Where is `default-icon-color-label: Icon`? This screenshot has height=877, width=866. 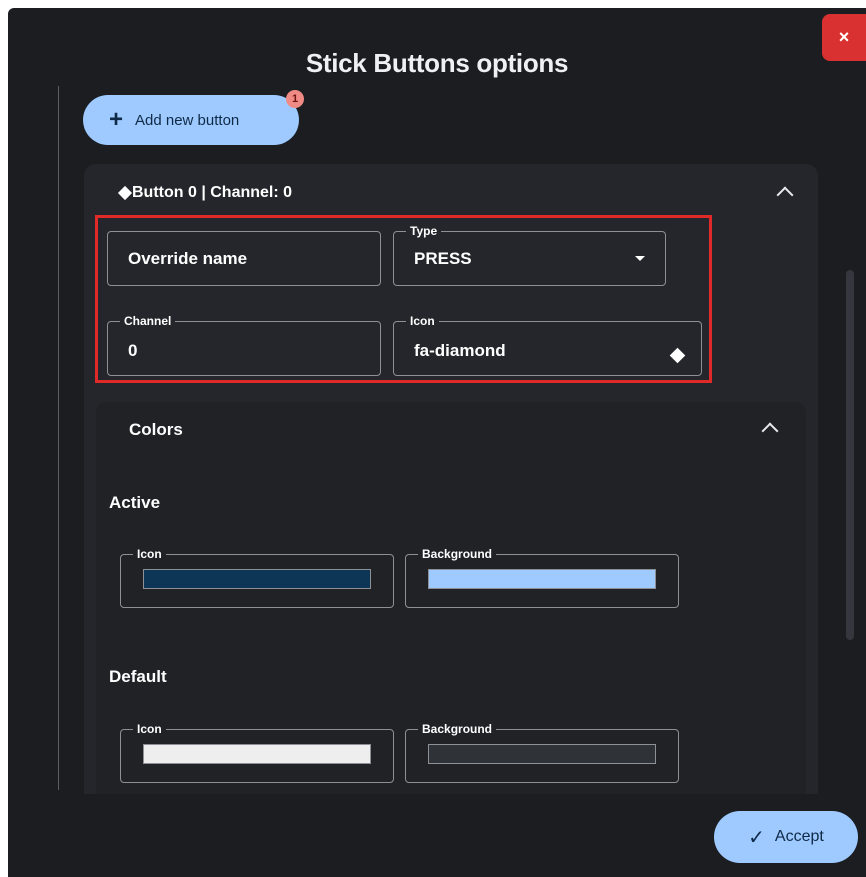
default-icon-color-label: Icon is located at coordinates (149, 729).